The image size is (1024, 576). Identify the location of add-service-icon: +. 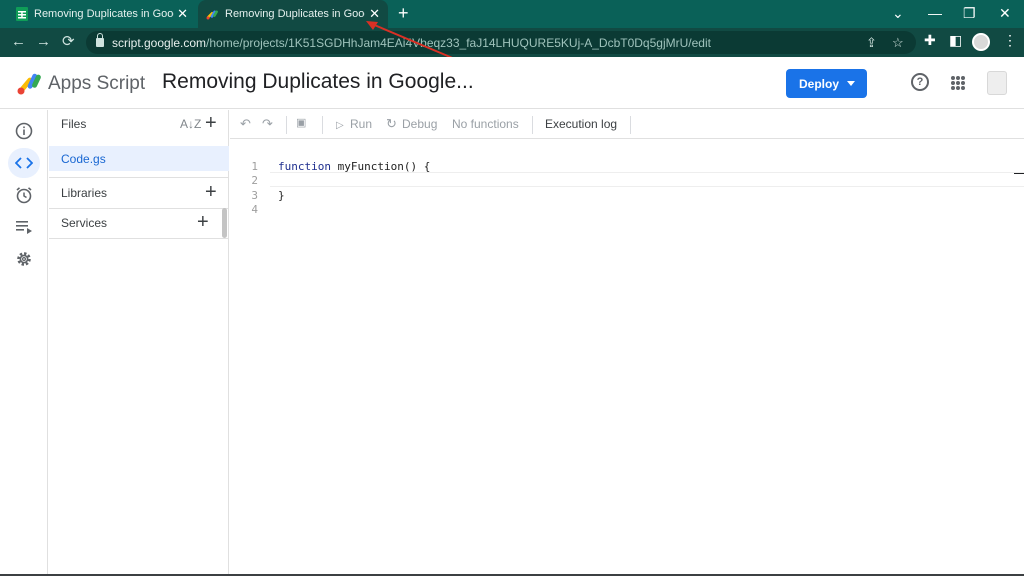
(203, 222).